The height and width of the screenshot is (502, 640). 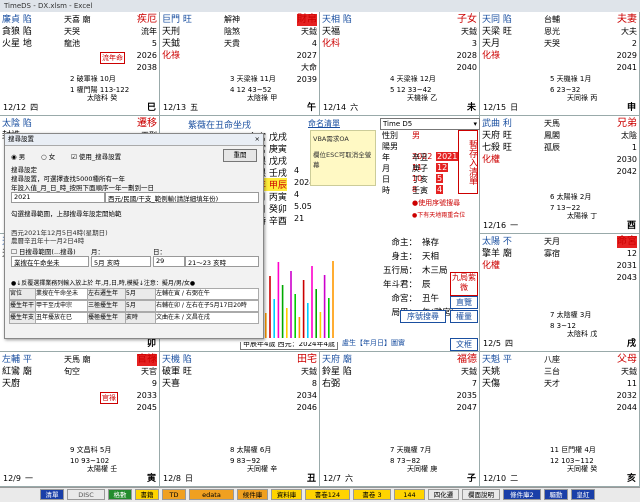 What do you see at coordinates (337, 20) in the screenshot?
I see `star-label: 天相 陷` at bounding box center [337, 20].